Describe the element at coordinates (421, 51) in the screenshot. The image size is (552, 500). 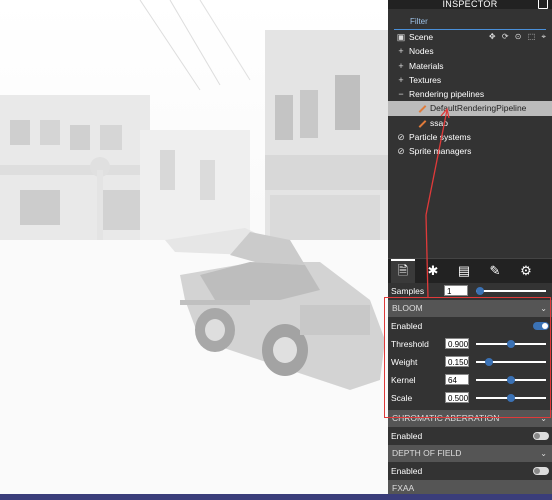
I see `tree-item-label: Nodes` at that location.